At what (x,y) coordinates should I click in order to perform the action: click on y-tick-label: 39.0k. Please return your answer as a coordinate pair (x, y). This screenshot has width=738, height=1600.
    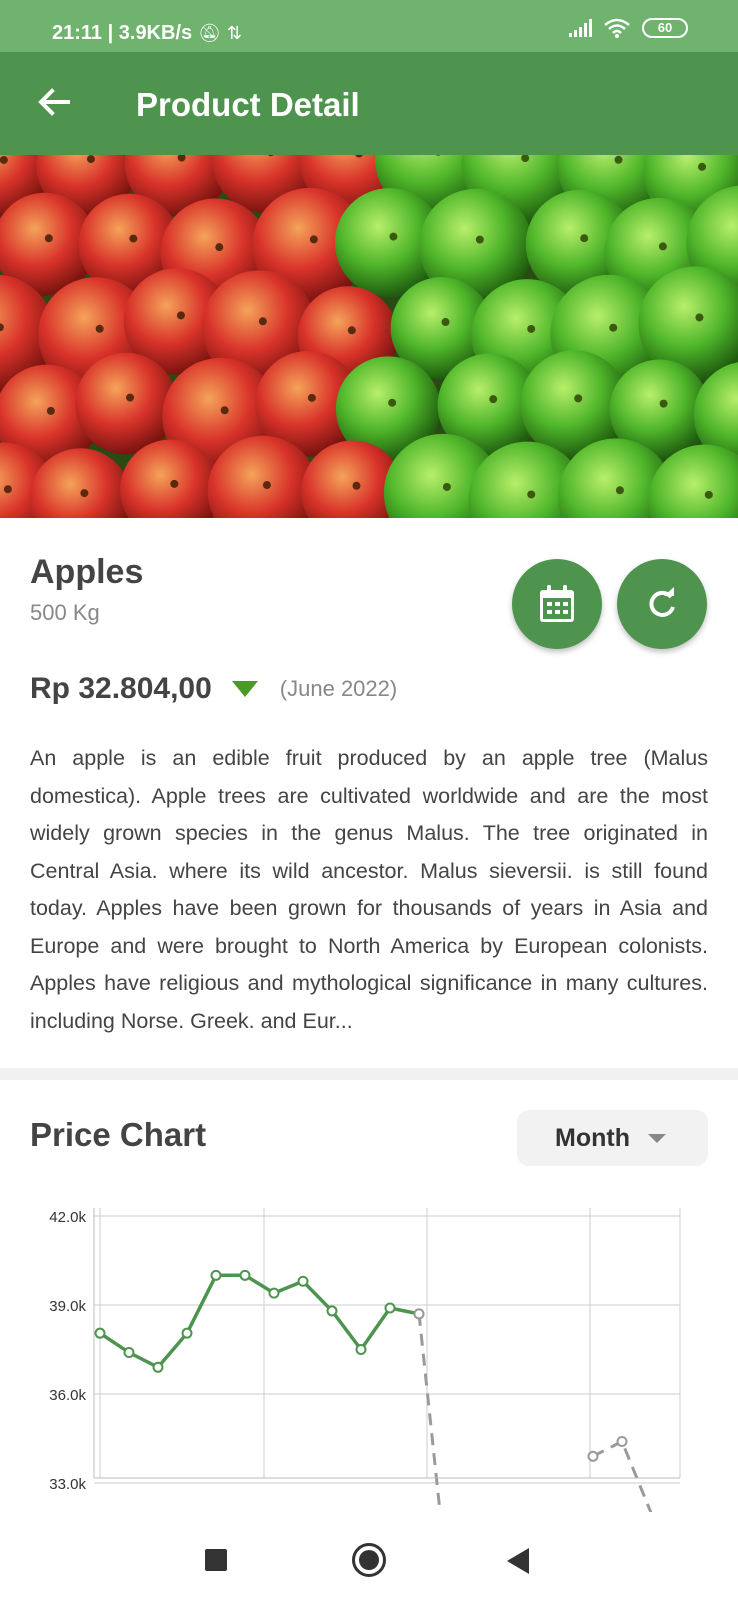
    Looking at the image, I should click on (67, 1306).